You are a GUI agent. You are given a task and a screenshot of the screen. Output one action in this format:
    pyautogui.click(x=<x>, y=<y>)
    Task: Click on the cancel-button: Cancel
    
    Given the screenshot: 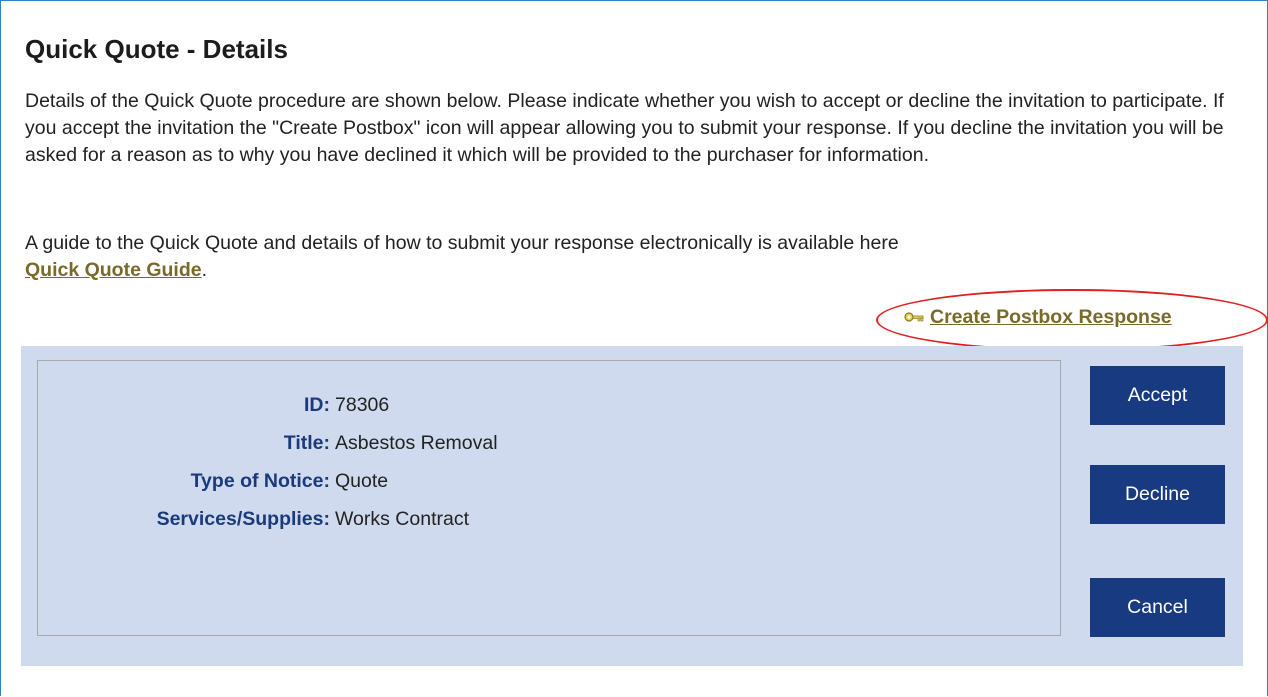 What is the action you would take?
    pyautogui.click(x=1157, y=607)
    